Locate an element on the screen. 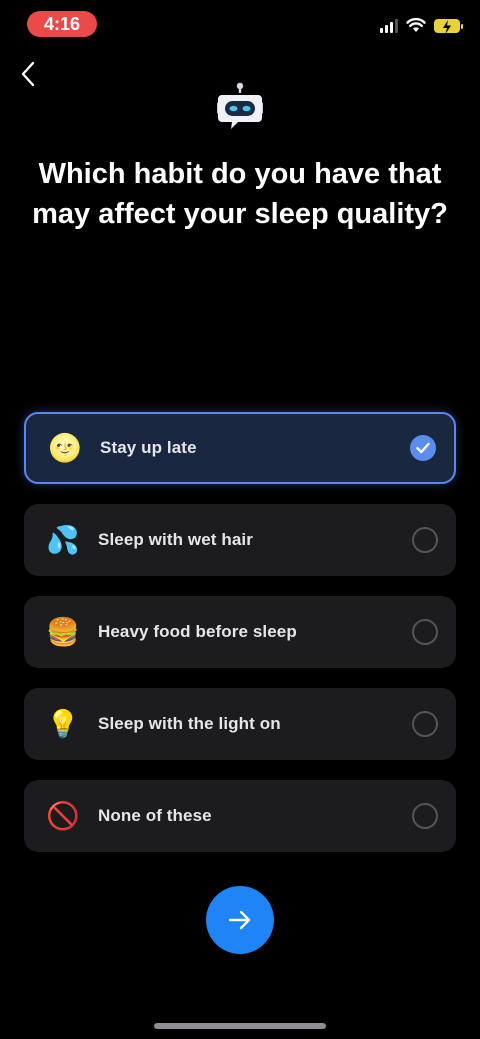 The height and width of the screenshot is (1039, 480). next-button is located at coordinates (240, 920).